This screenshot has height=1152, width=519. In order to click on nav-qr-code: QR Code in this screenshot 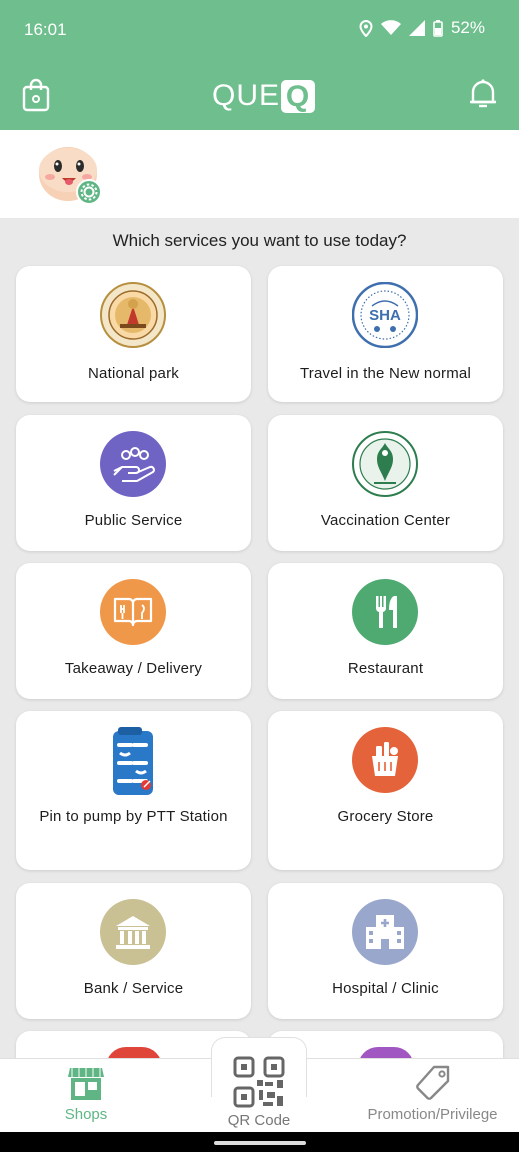, I will do `click(259, 1092)`.